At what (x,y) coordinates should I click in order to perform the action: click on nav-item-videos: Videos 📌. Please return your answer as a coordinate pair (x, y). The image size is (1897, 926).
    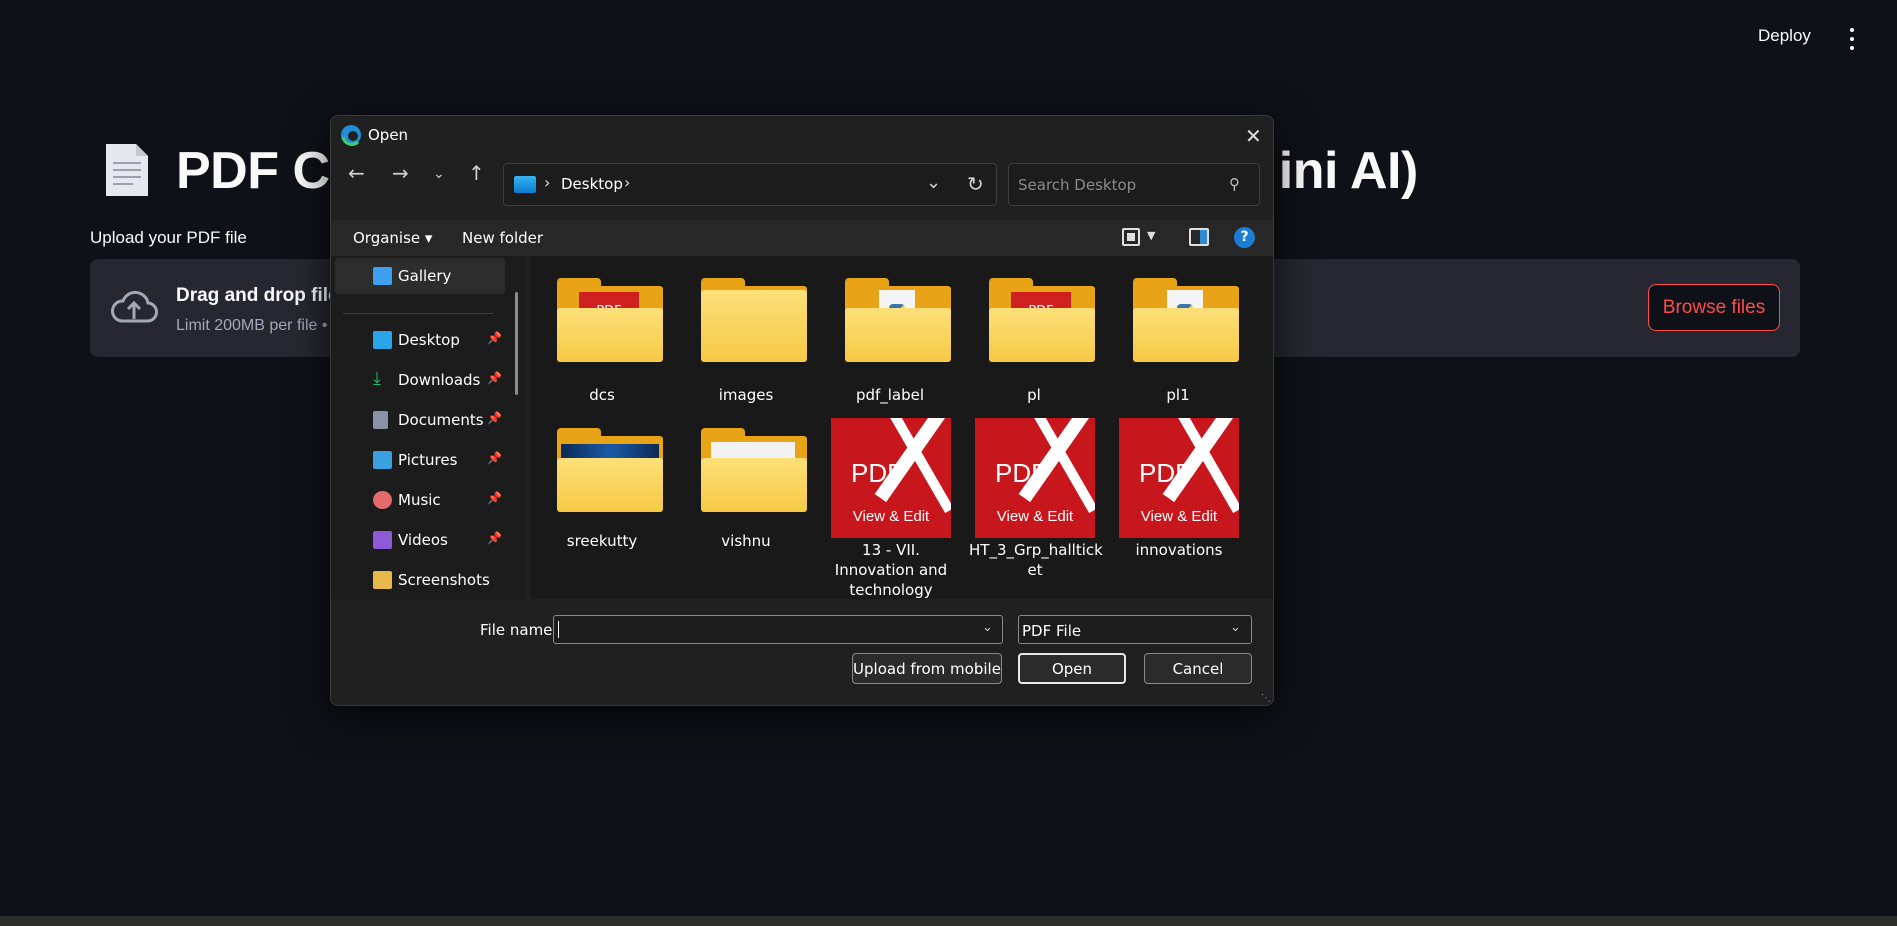
    Looking at the image, I should click on (428, 540).